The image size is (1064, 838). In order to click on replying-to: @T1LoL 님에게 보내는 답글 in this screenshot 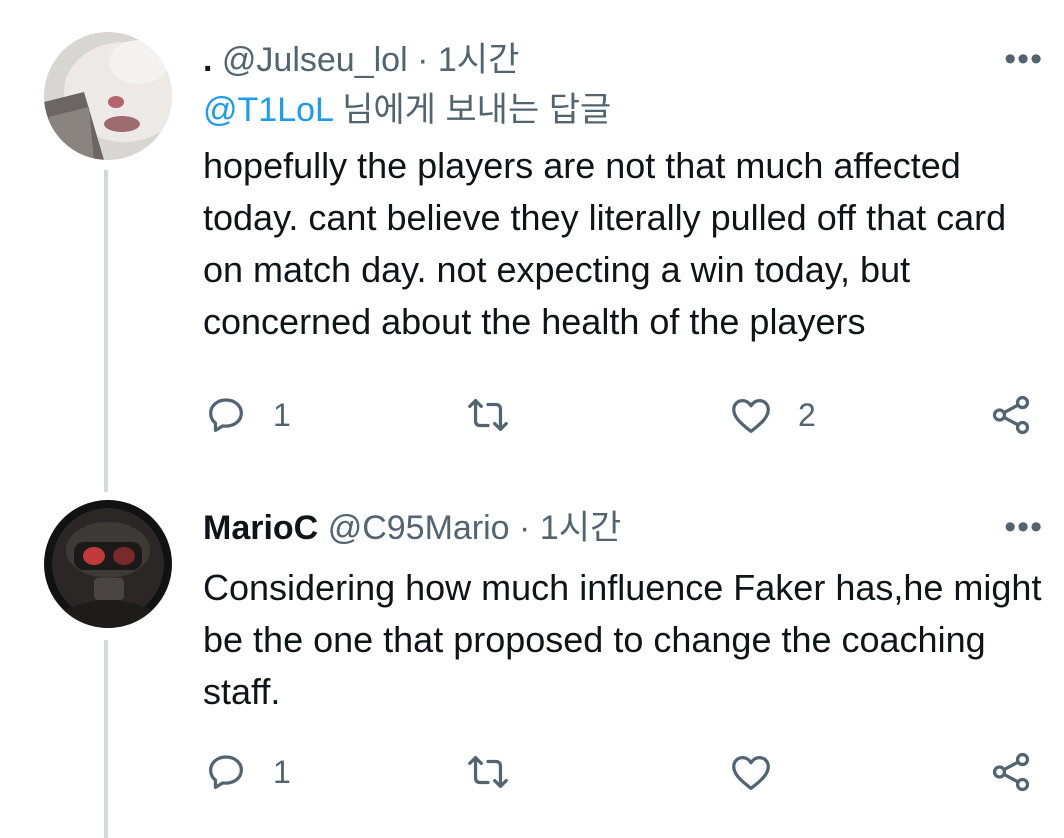, I will do `click(623, 110)`.